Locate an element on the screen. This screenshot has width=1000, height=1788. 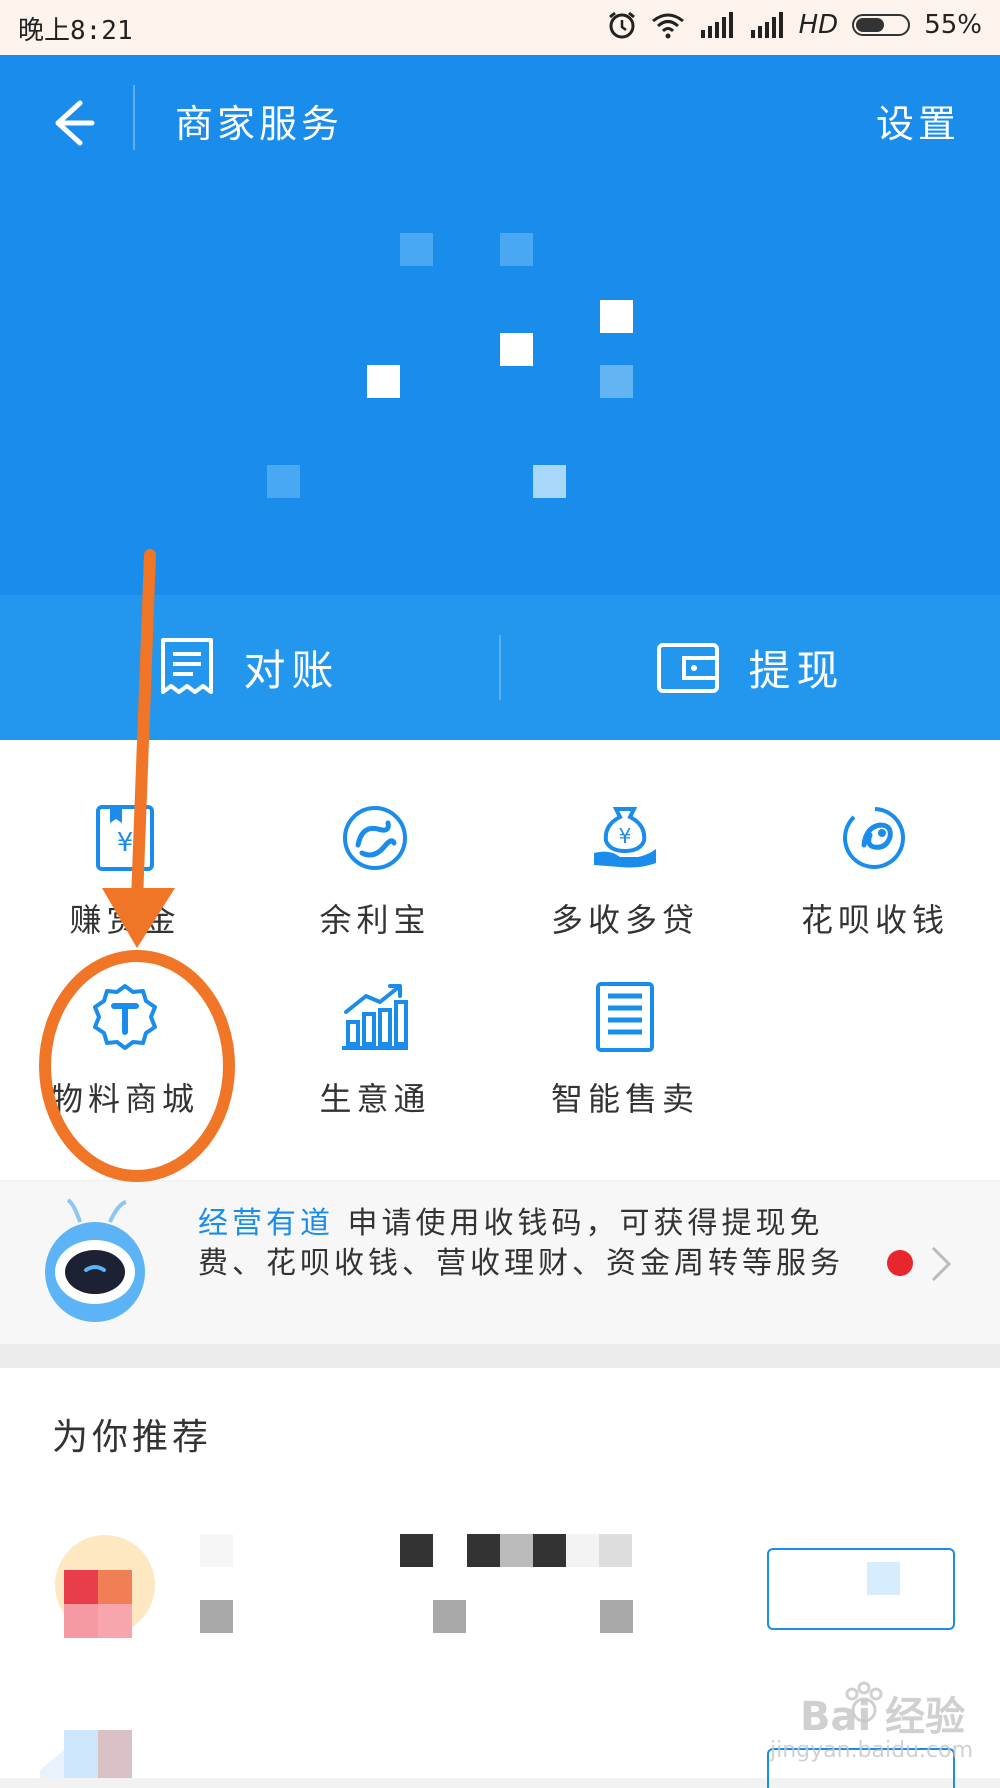
status-icons: HD 55% is located at coordinates (794, 25).